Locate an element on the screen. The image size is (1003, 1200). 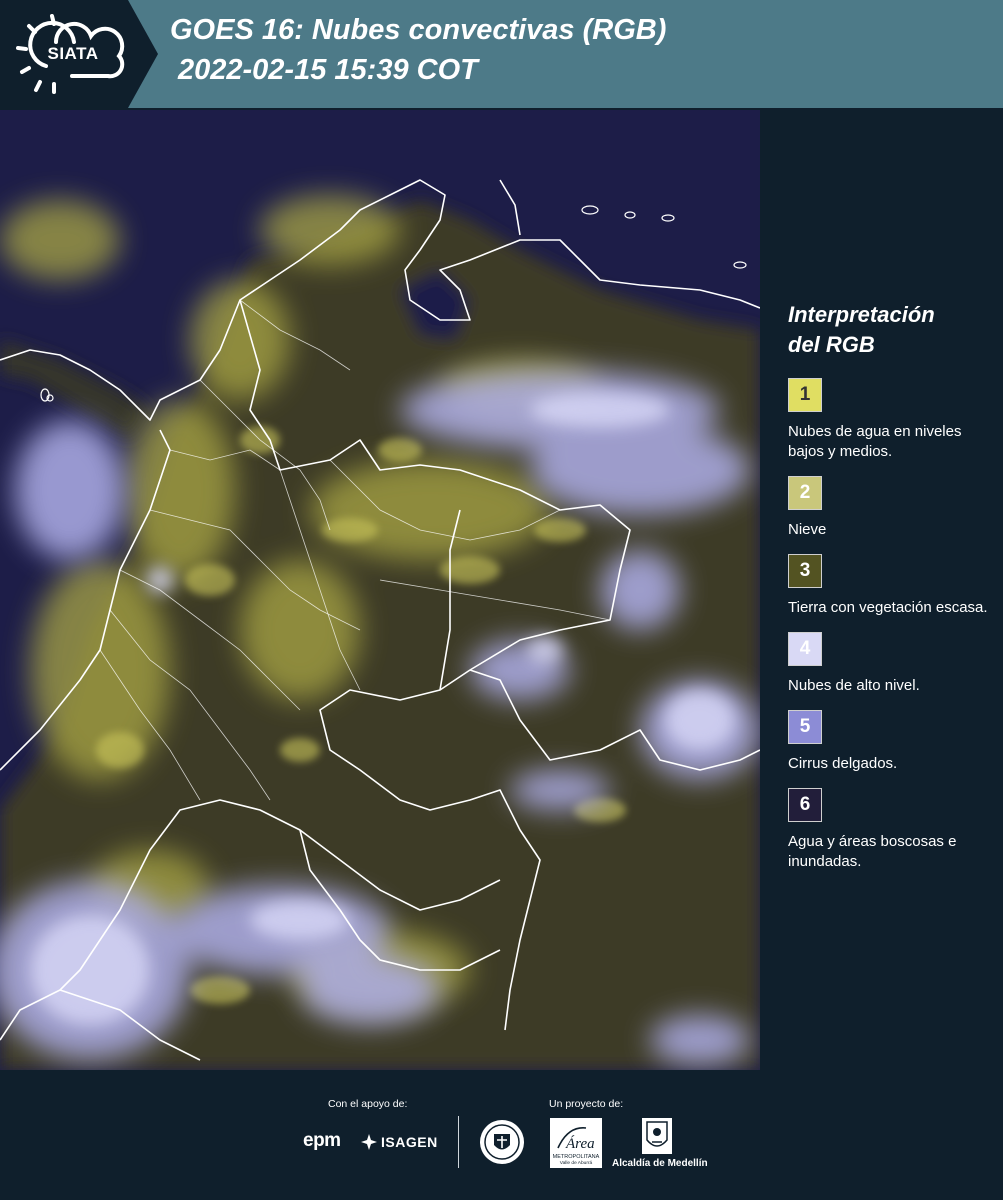
svg-text: Valle de Aburrá is located at coordinates (576, 1163).